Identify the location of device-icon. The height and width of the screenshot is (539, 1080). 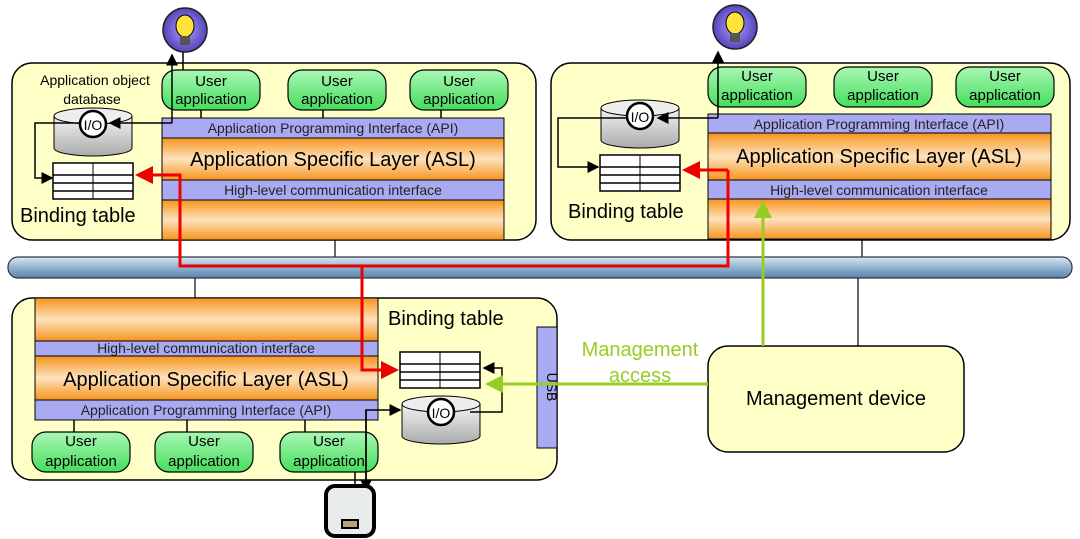
(350, 511).